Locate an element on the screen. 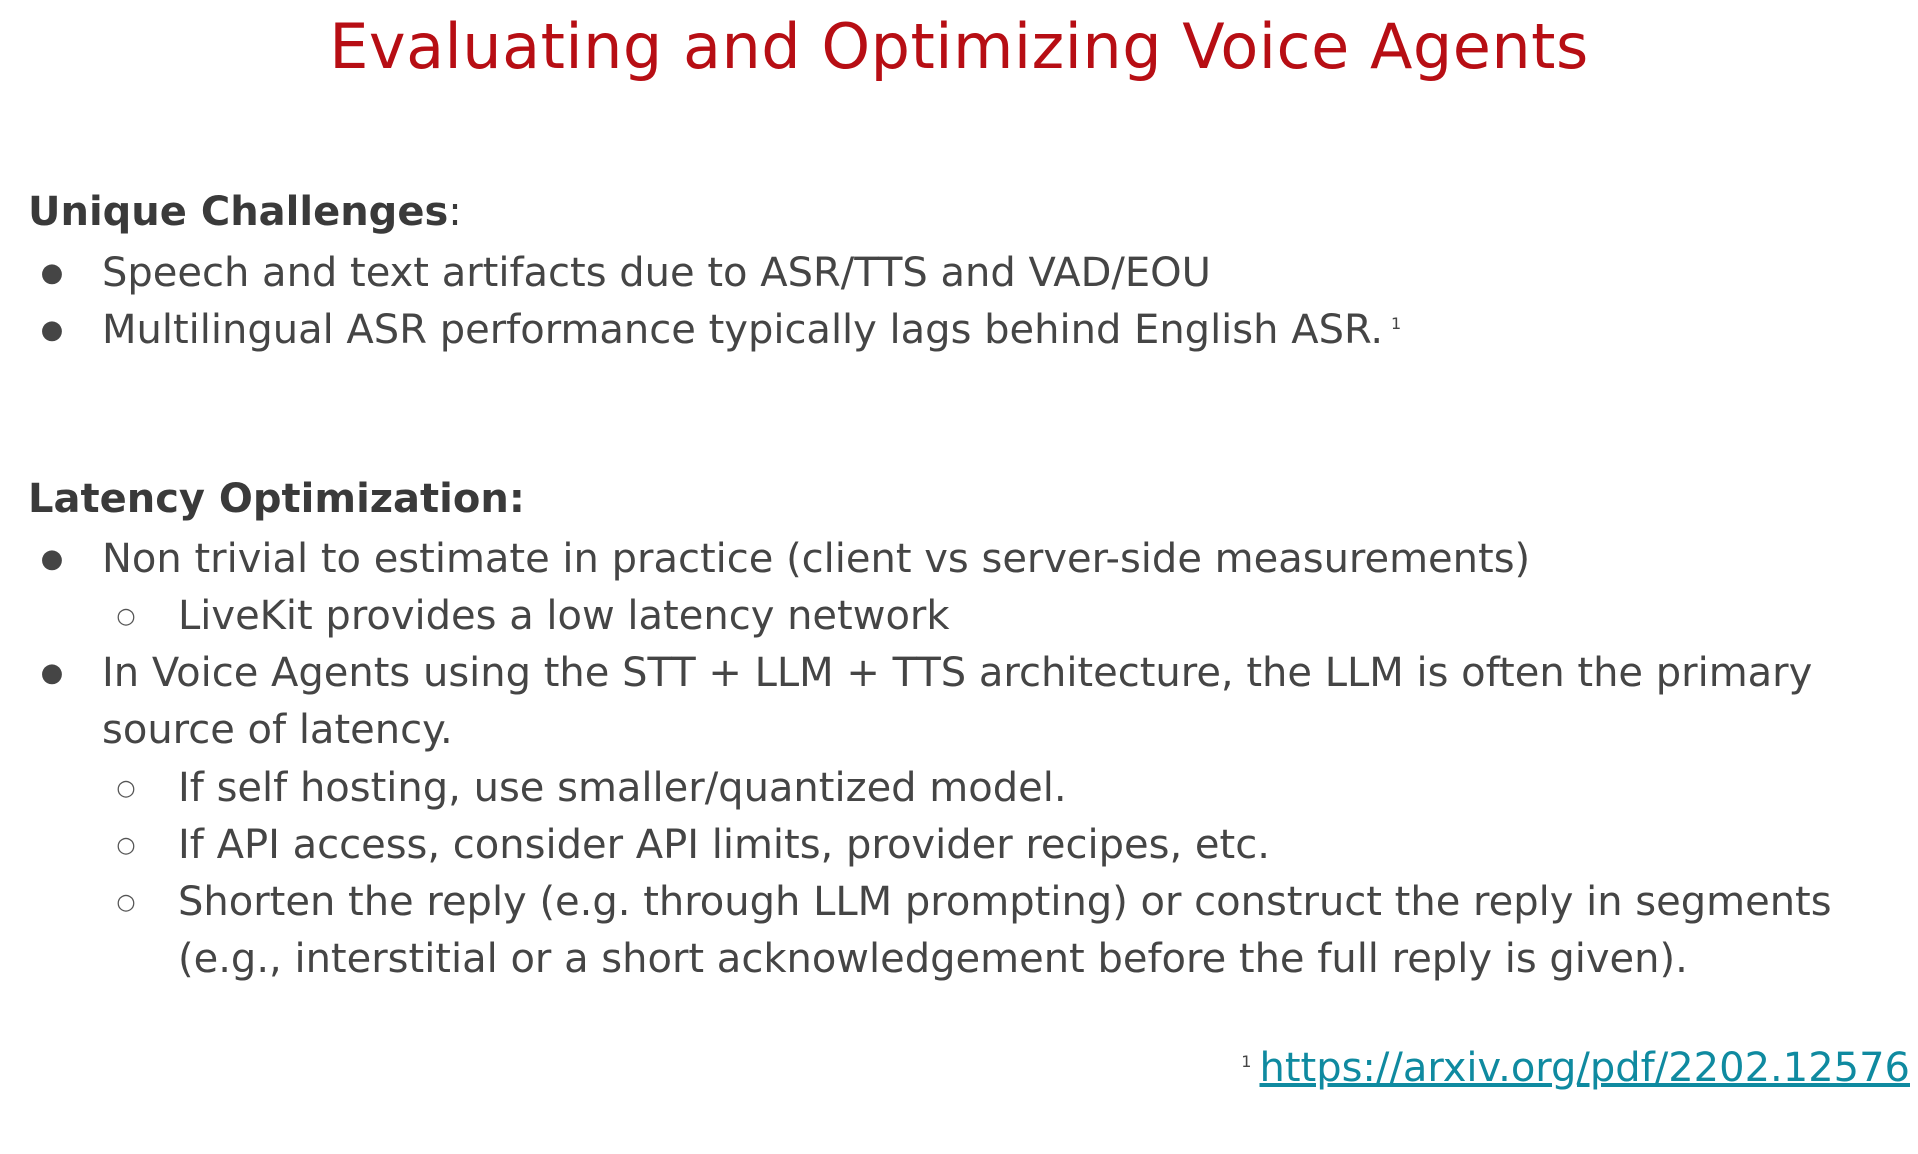 This screenshot has height=1154, width=1918. list-item-text: LiveKit provides a low latency network is located at coordinates (564, 616).